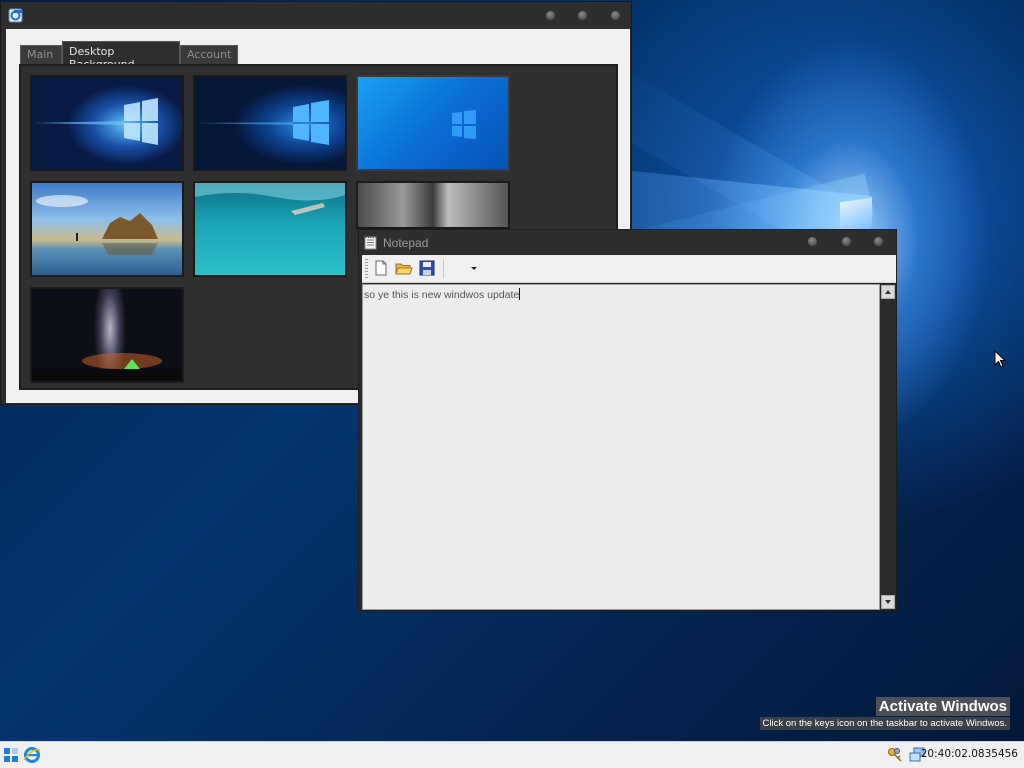  I want to click on wallpaper-thumb-windows-blue, so click(433, 123).